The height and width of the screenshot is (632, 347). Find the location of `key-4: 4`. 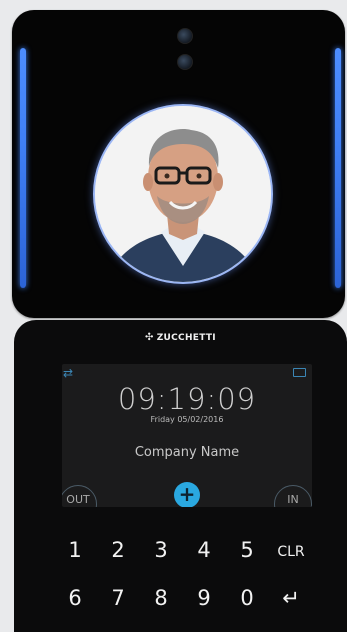

key-4: 4 is located at coordinates (204, 550).